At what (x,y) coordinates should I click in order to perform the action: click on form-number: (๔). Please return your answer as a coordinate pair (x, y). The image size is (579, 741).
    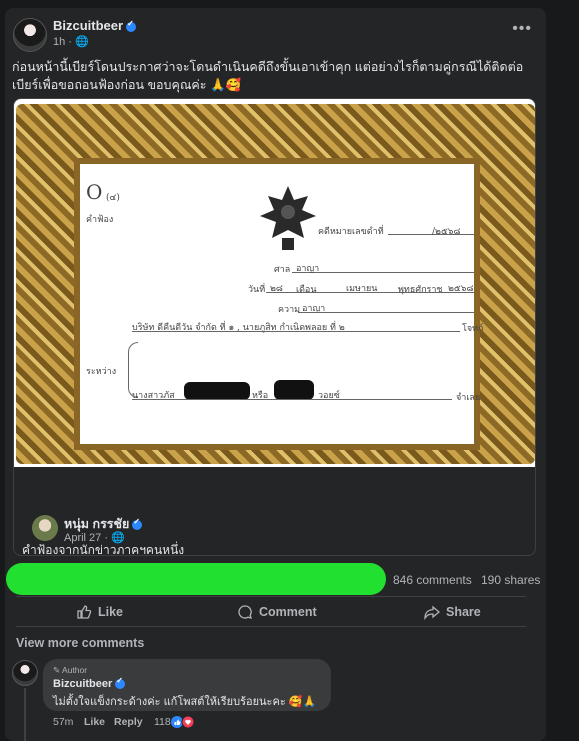
    Looking at the image, I should click on (113, 198).